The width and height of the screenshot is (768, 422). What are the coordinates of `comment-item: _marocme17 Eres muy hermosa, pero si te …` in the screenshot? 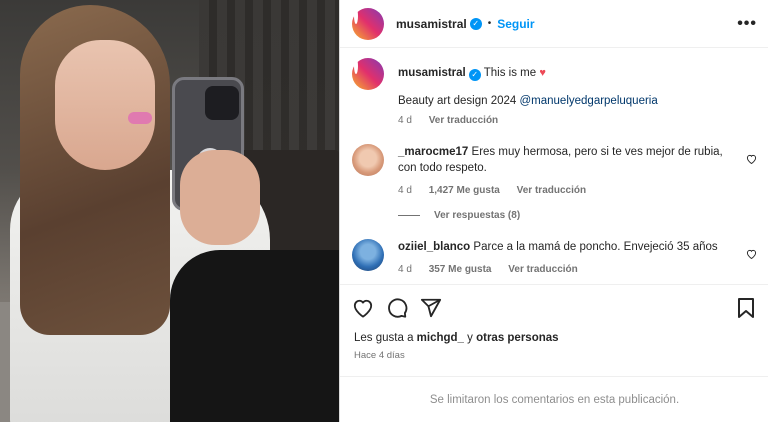 It's located at (554, 170).